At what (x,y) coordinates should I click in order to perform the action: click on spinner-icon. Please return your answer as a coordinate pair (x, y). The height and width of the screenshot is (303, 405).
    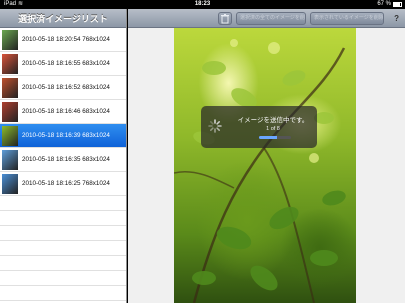
    Looking at the image, I should click on (215, 126).